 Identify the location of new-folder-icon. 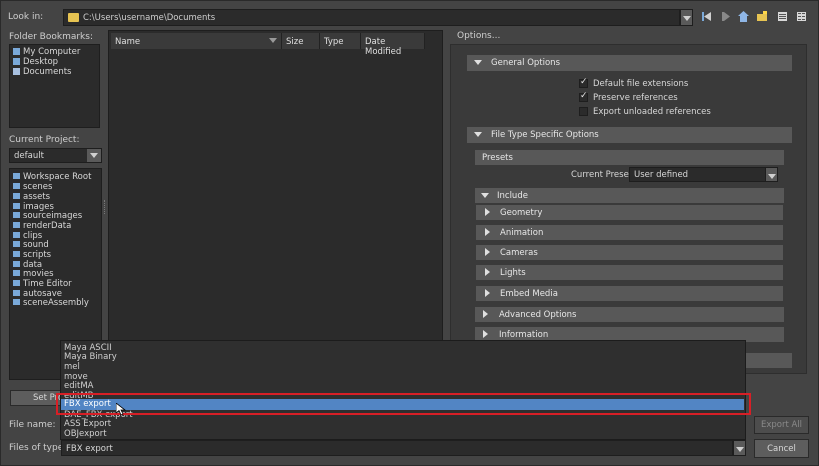
(762, 16).